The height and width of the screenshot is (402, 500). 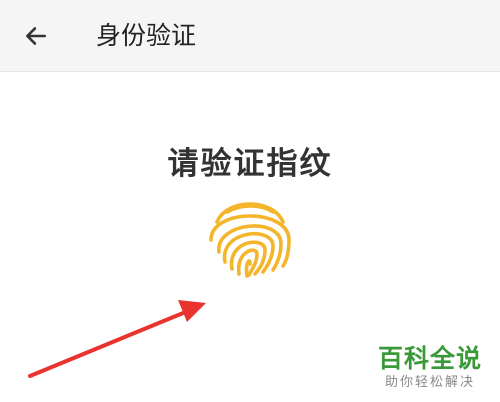 I want to click on watermark: 百科全说 助你轻松解决, so click(x=430, y=368).